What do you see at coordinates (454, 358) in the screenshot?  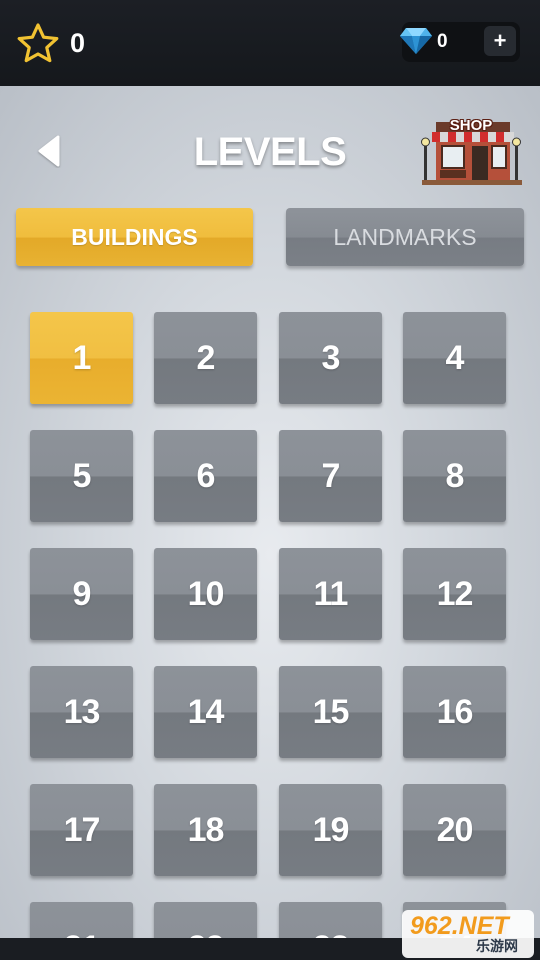 I see `level-tile-4: 4` at bounding box center [454, 358].